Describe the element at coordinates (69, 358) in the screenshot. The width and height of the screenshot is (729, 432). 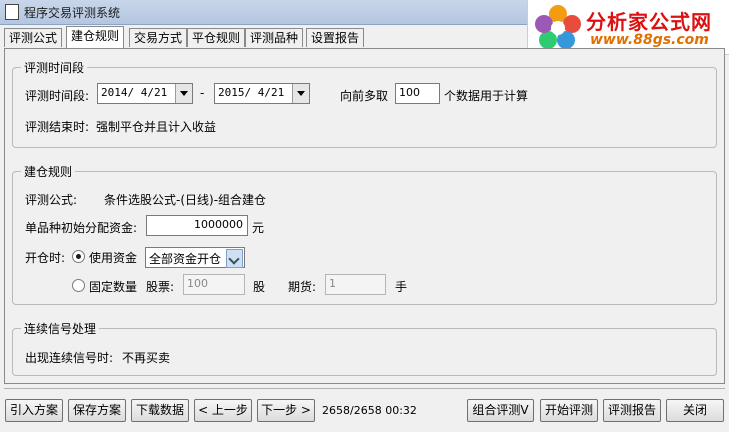
I see `signal-label: 出现连续信号时:` at that location.